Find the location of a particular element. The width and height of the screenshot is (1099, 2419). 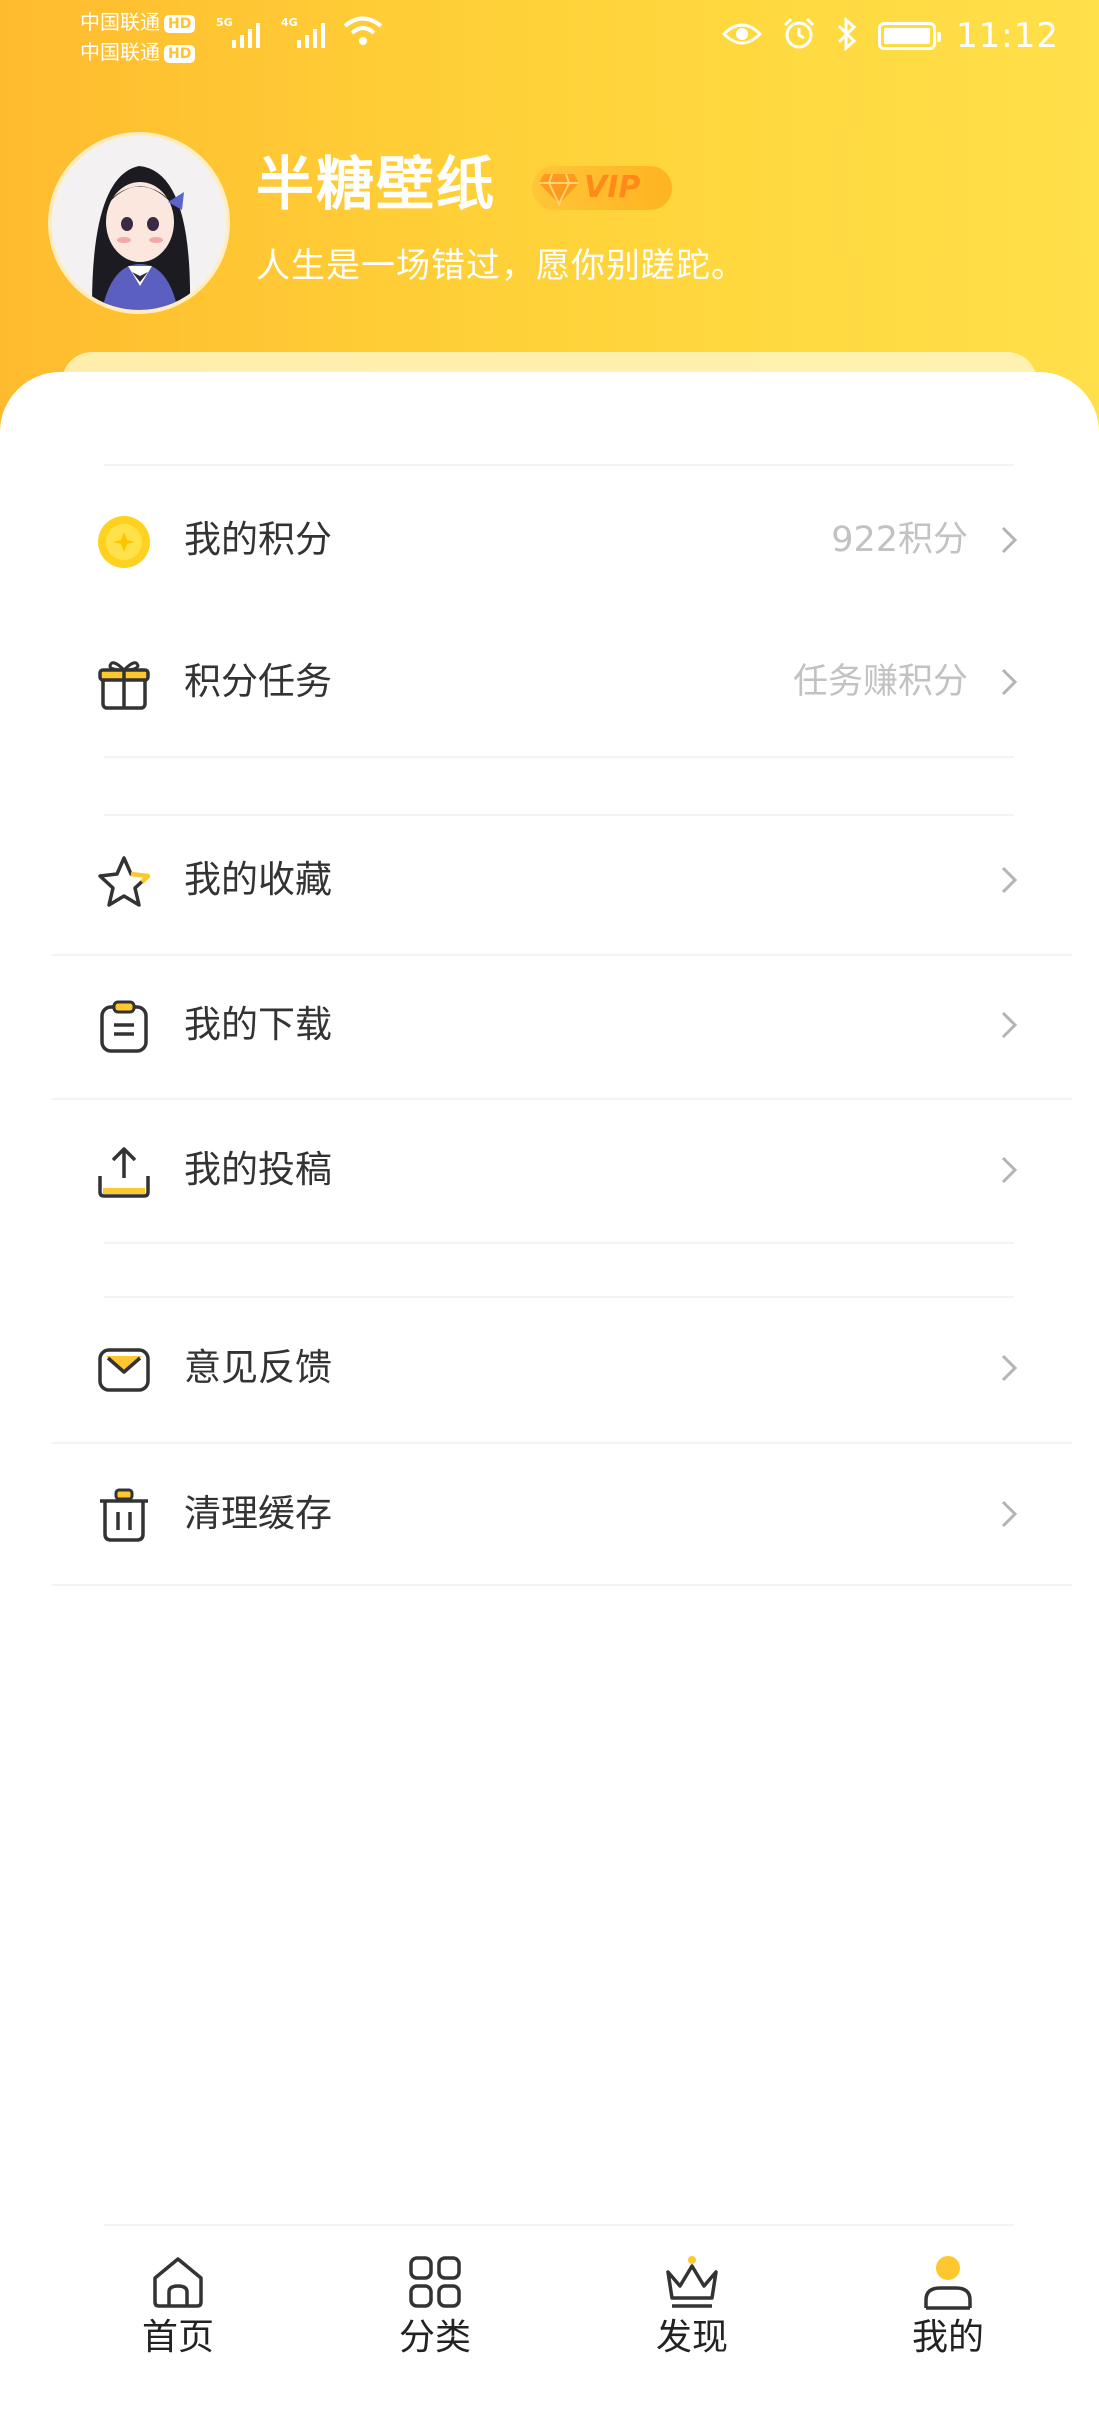

bluetooth-icon is located at coordinates (847, 35).